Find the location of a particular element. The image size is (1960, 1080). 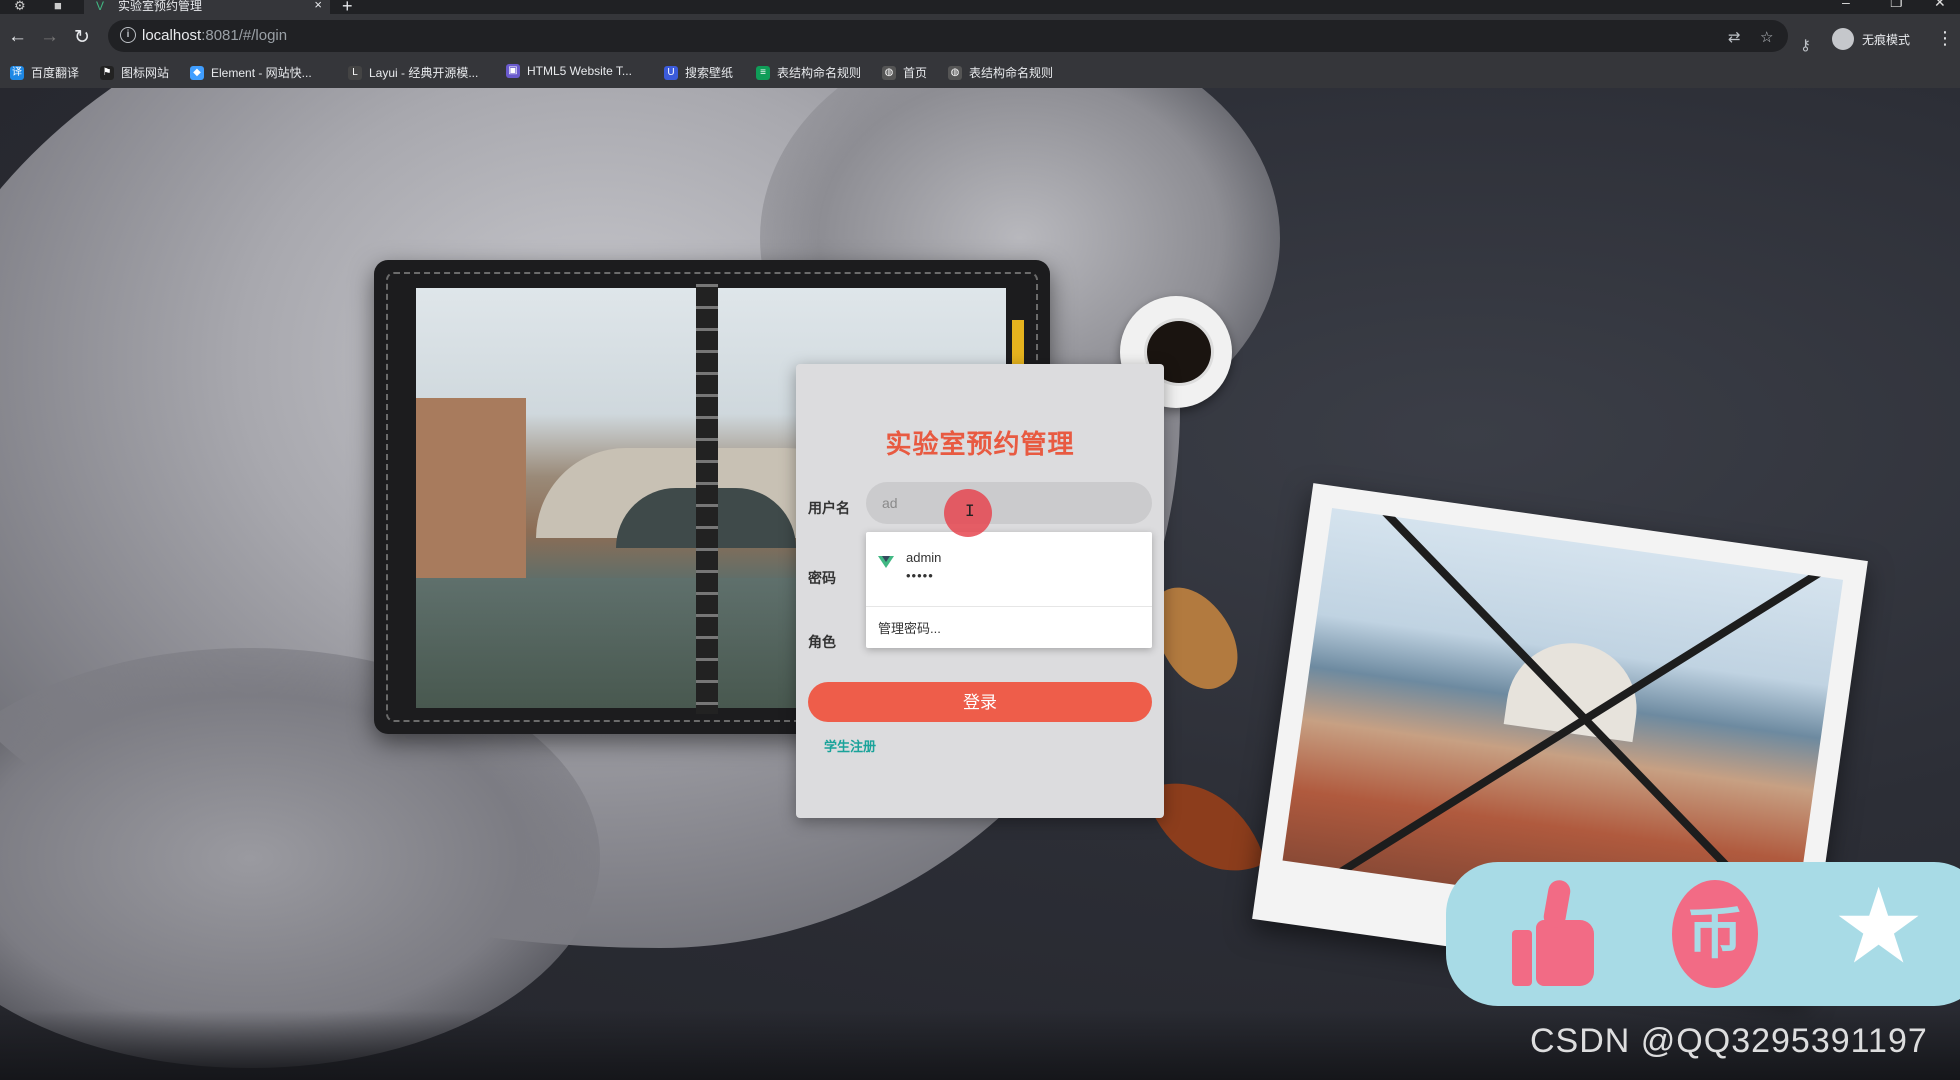

bookmark-label: 搜索壁纸 is located at coordinates (709, 73).